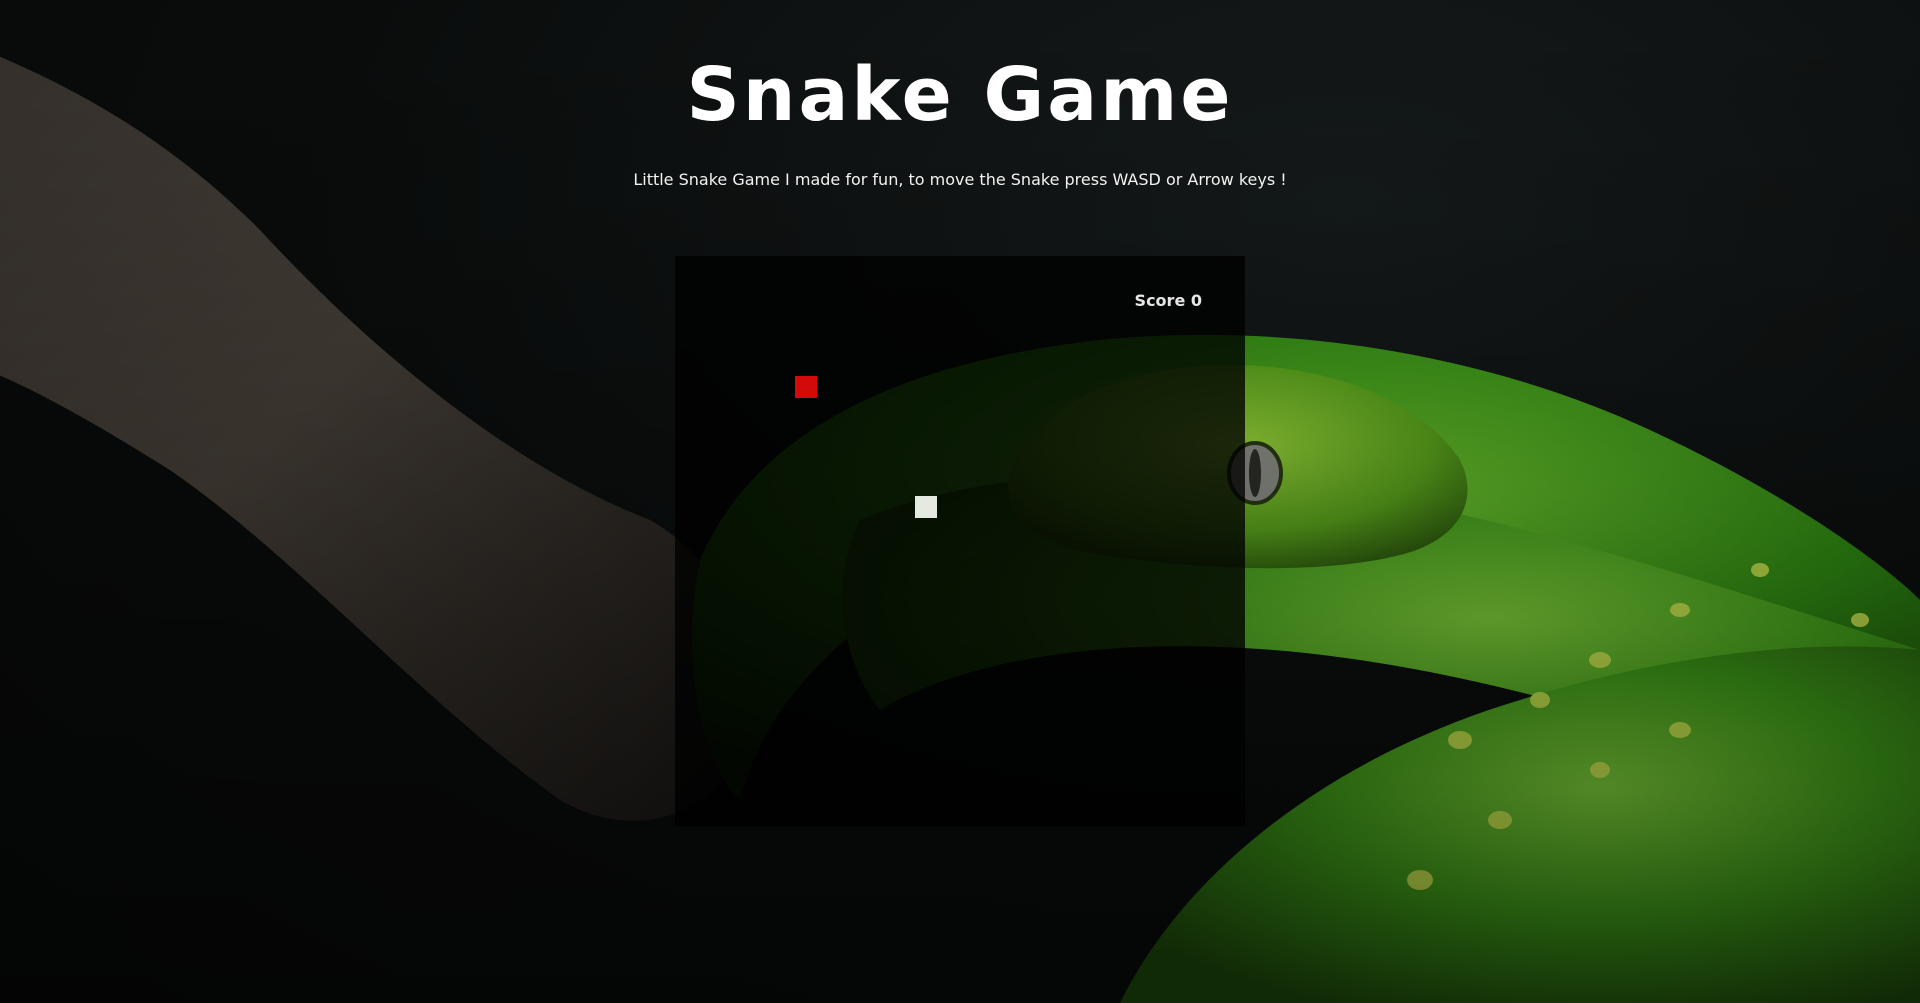 This screenshot has width=1920, height=1003. I want to click on food-pellet, so click(806, 387).